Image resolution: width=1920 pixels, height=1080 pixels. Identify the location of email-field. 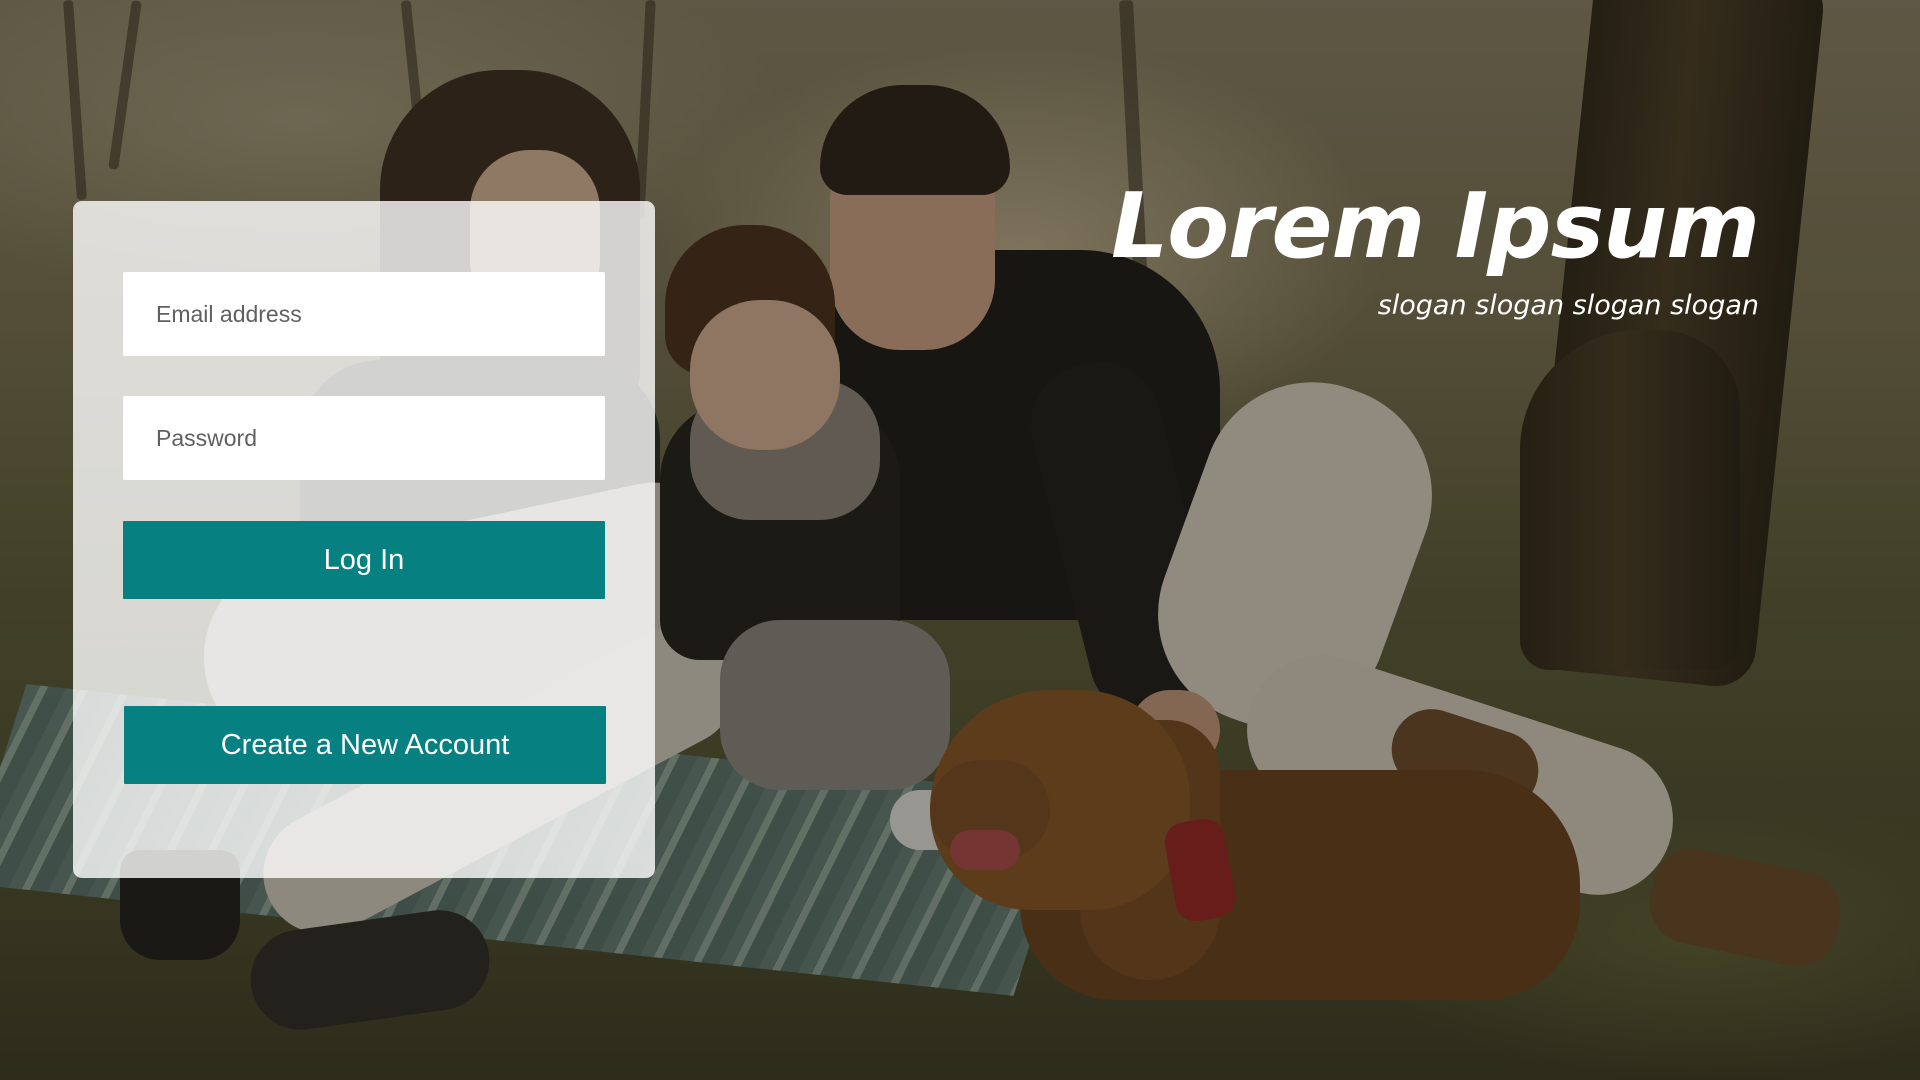
(364, 314).